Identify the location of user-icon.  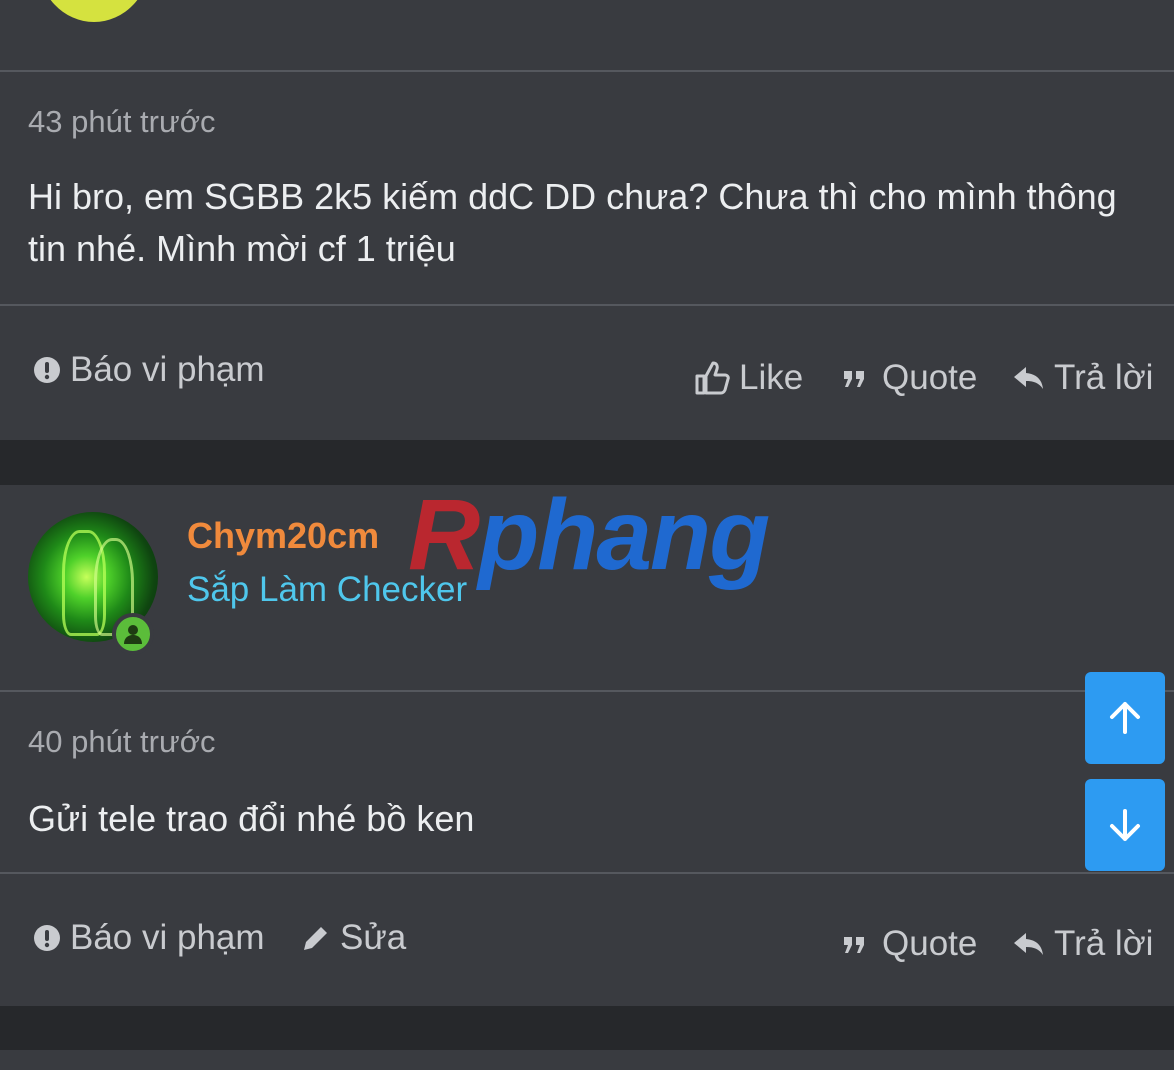
(133, 634).